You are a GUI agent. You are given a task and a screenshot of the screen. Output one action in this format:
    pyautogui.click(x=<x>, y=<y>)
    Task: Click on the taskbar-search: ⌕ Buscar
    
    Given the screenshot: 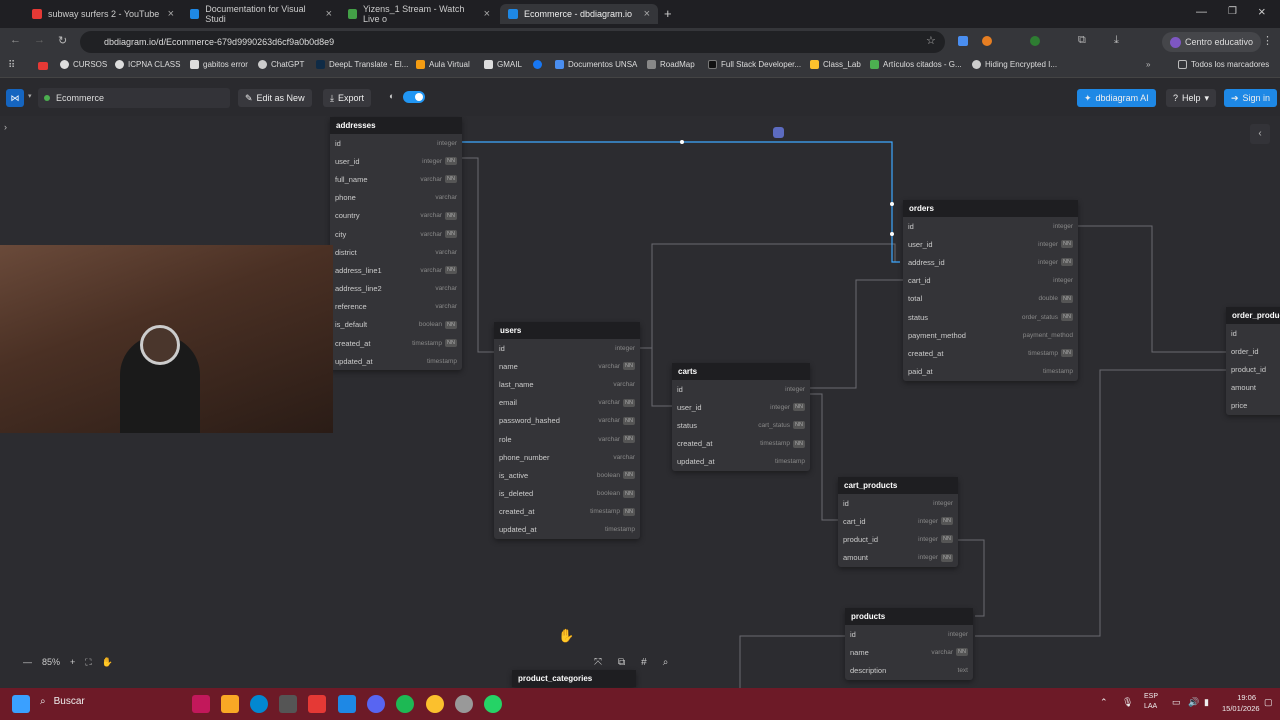 What is the action you would take?
    pyautogui.click(x=110, y=701)
    